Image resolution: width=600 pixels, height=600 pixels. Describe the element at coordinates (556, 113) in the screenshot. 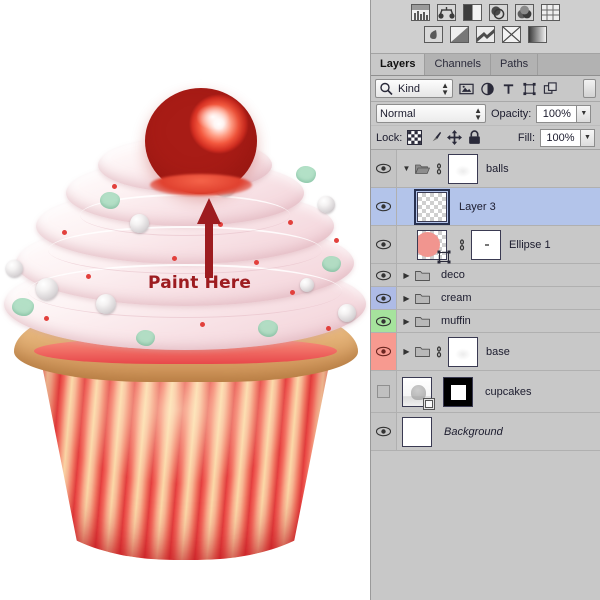

I see `opacity-value: 100%` at that location.